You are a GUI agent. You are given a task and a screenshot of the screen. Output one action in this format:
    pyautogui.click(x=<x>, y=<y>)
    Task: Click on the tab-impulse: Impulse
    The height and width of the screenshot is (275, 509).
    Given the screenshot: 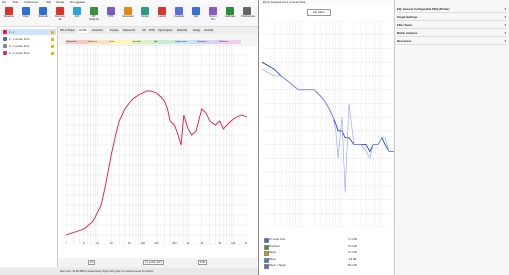 What is the action you would take?
    pyautogui.click(x=114, y=30)
    